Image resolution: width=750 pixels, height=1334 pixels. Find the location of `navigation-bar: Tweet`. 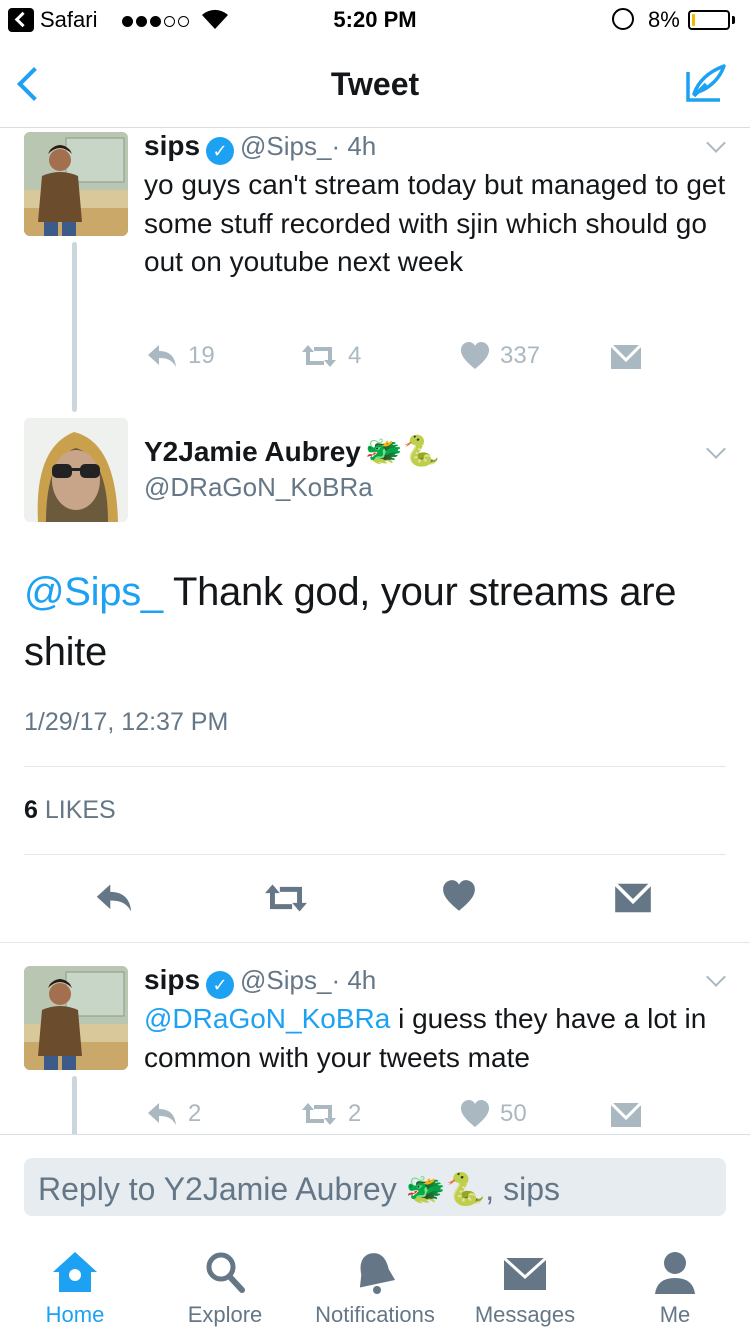

navigation-bar: Tweet is located at coordinates (375, 84).